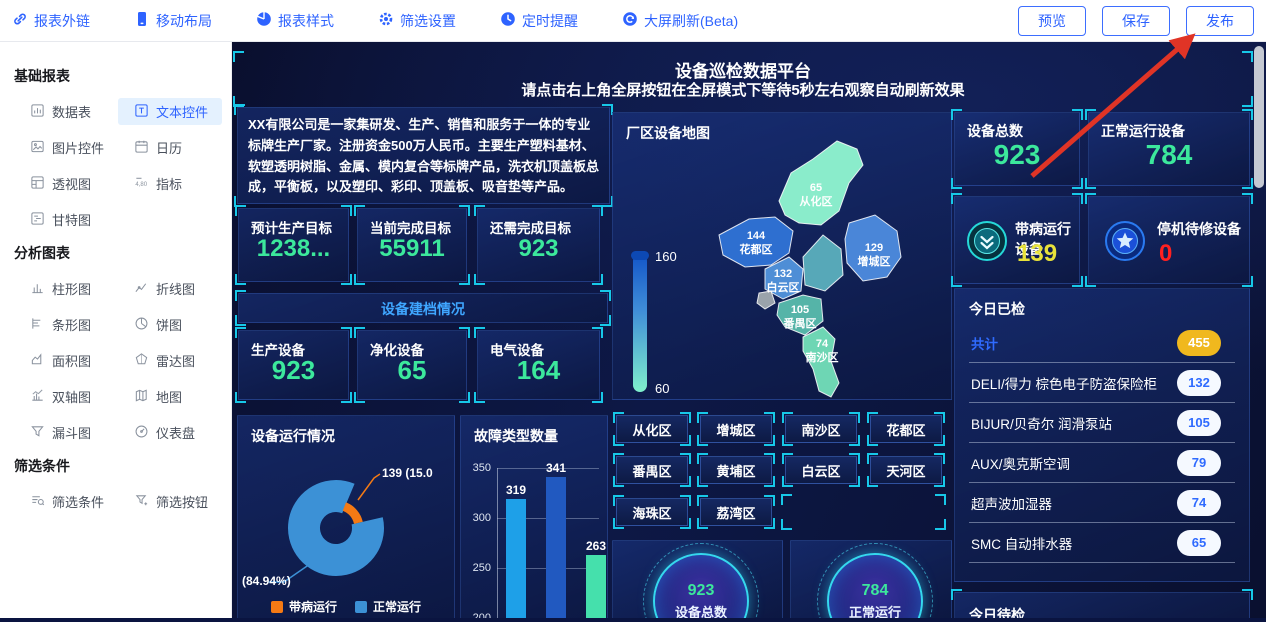  What do you see at coordinates (170, 324) in the screenshot?
I see `sidebar-item-pie-chart: 饼图` at bounding box center [170, 324].